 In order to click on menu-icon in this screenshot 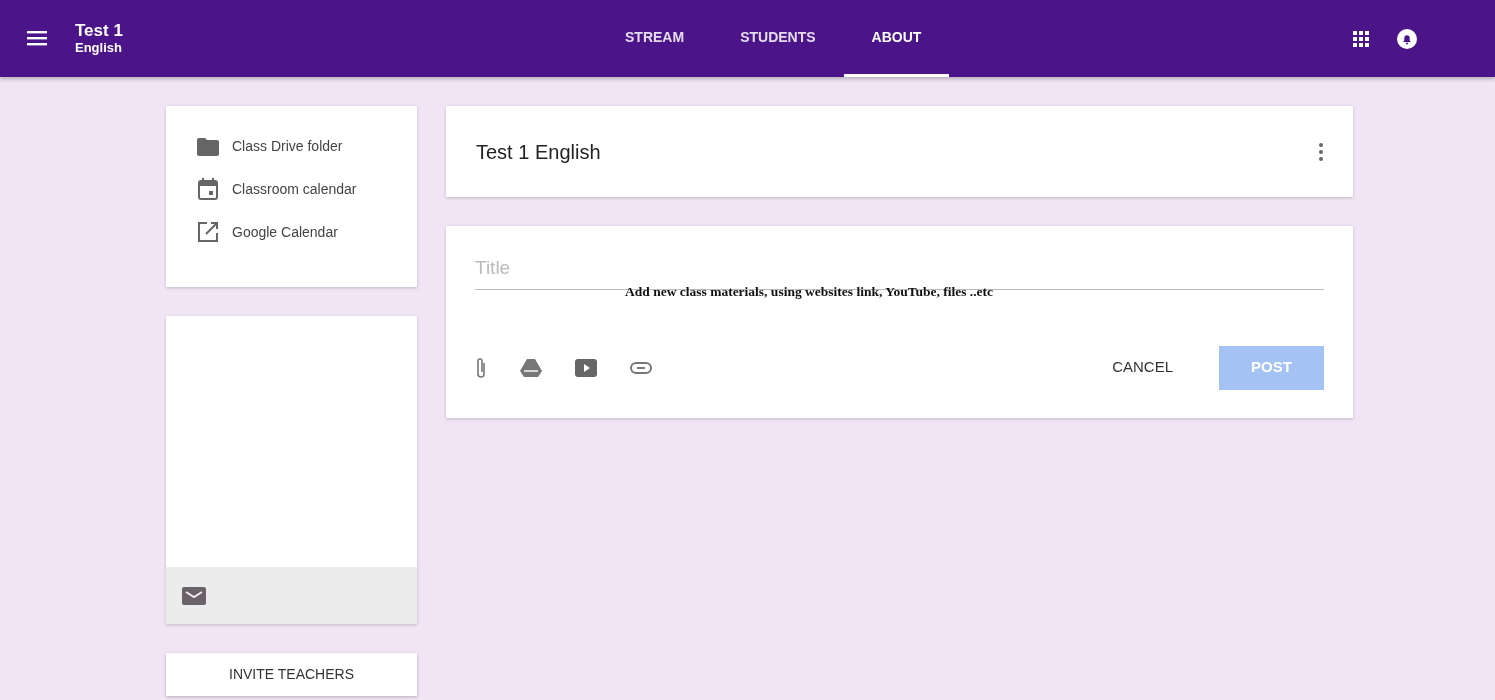, I will do `click(37, 38)`.